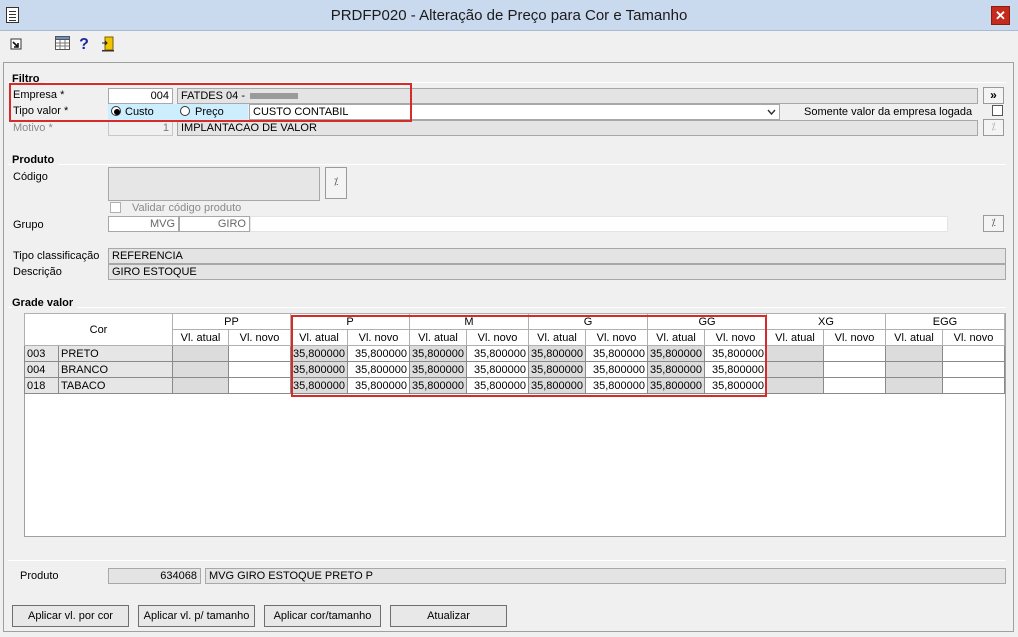 Image resolution: width=1018 pixels, height=637 pixels. Describe the element at coordinates (231, 321) in the screenshot. I see `size-header-pp: PP` at that location.